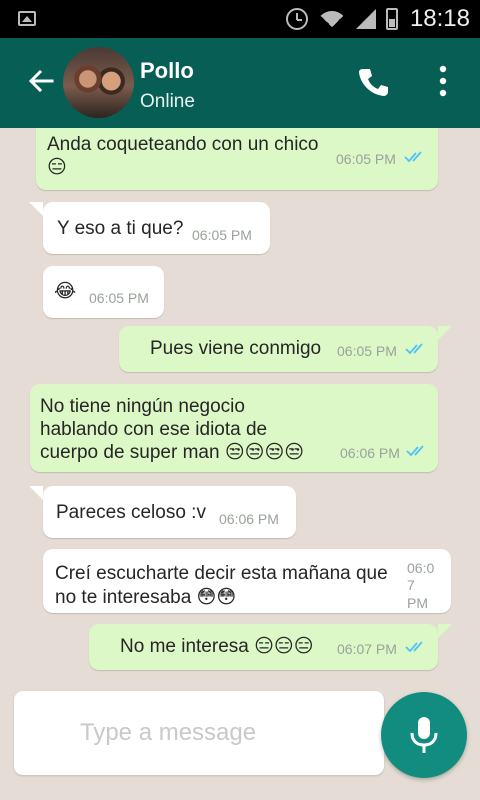 The image size is (480, 800). I want to click on message-text-line: hablando con ese idiota de, so click(154, 429).